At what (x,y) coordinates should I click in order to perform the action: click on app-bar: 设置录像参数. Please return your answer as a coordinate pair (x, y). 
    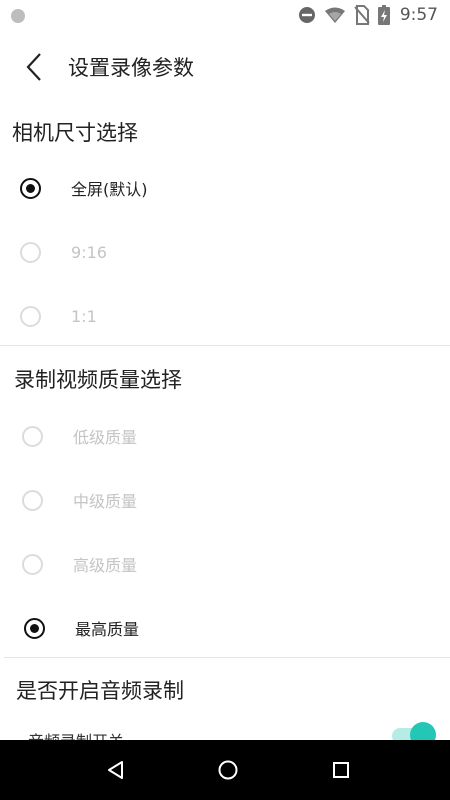
    Looking at the image, I should click on (225, 67).